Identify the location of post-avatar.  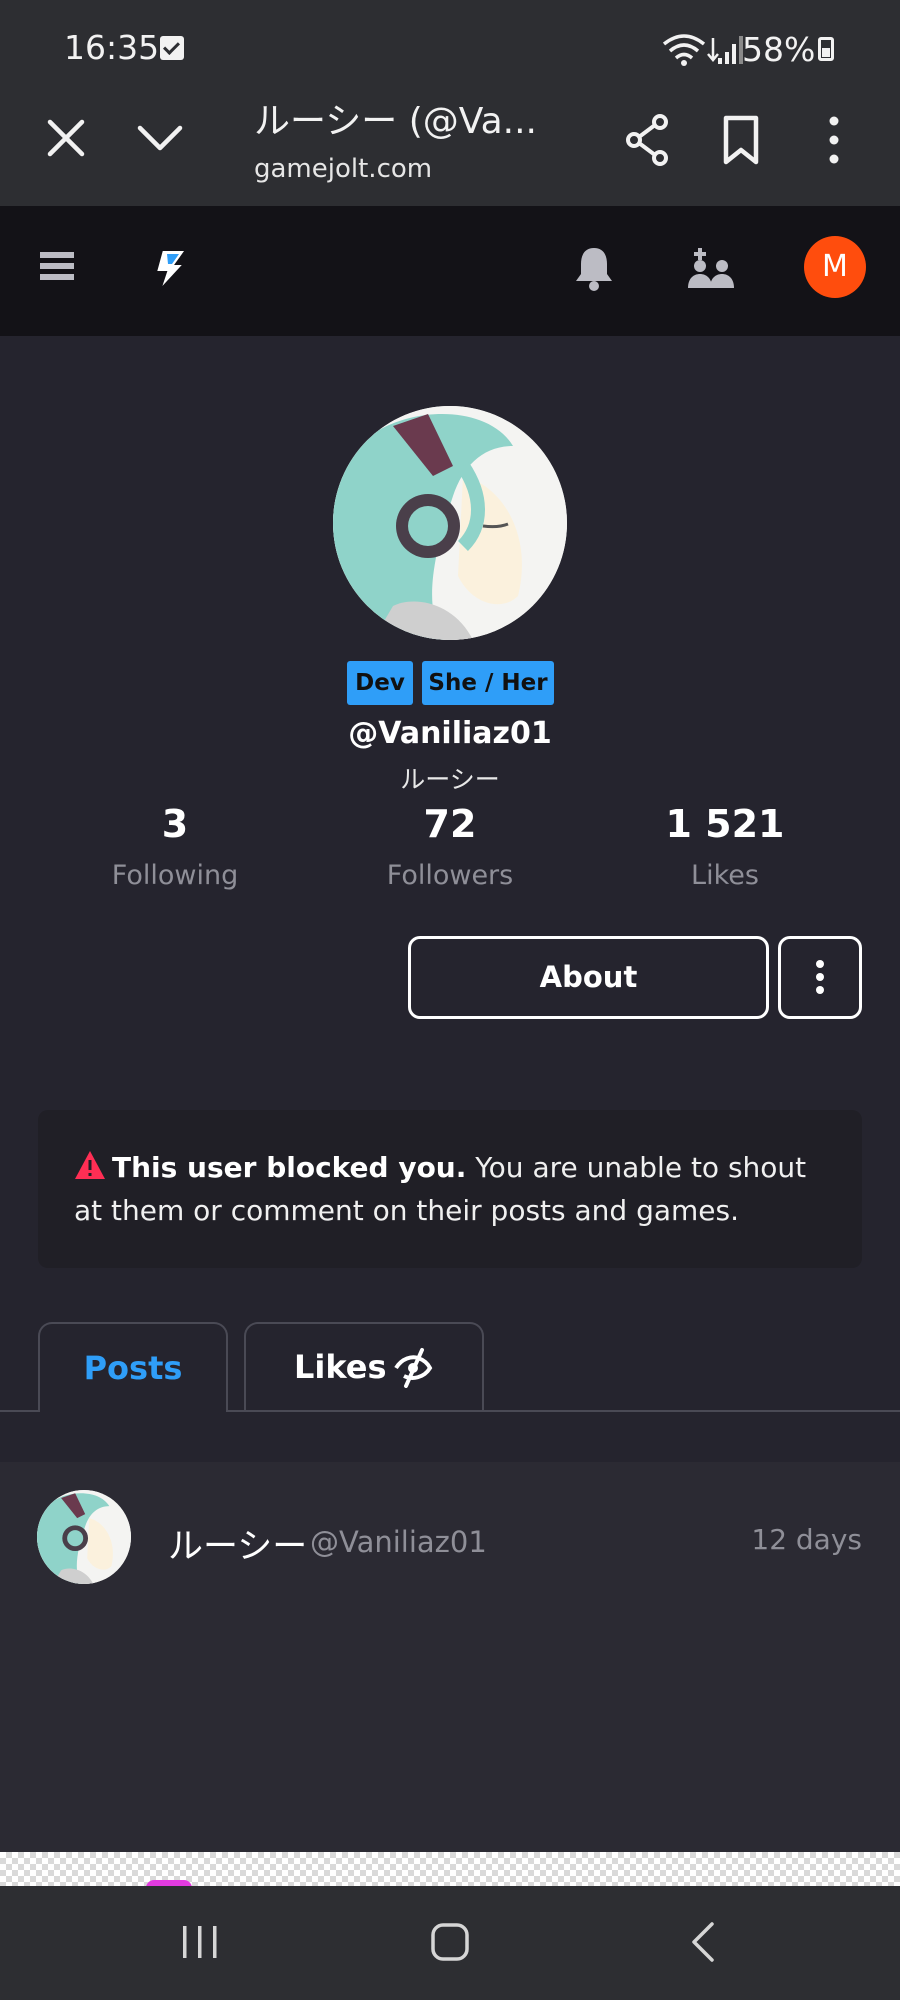
(84, 1537).